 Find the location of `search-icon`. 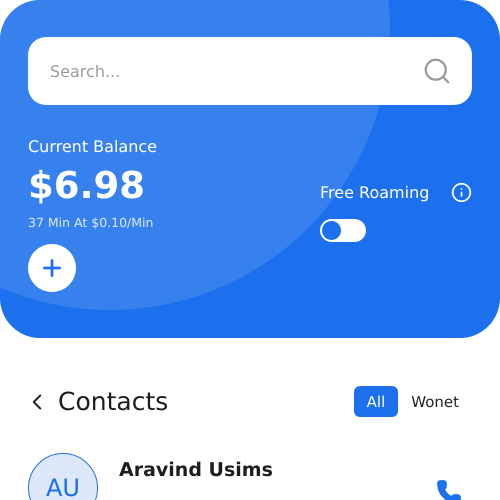

search-icon is located at coordinates (437, 71).